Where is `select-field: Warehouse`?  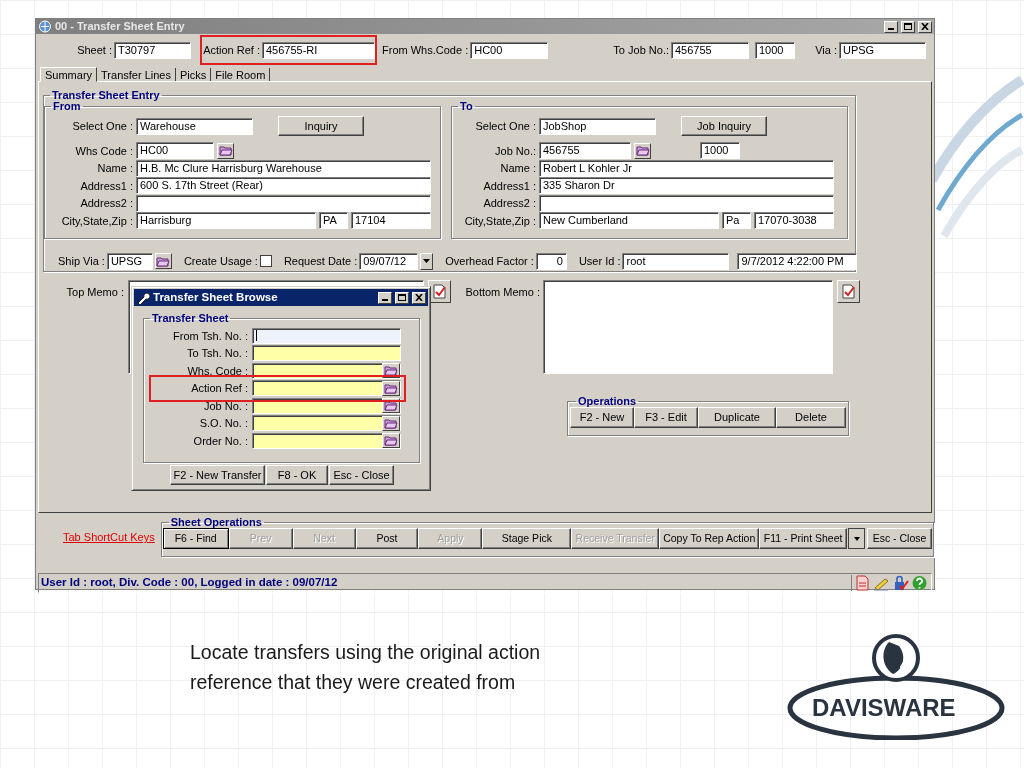 select-field: Warehouse is located at coordinates (194, 126).